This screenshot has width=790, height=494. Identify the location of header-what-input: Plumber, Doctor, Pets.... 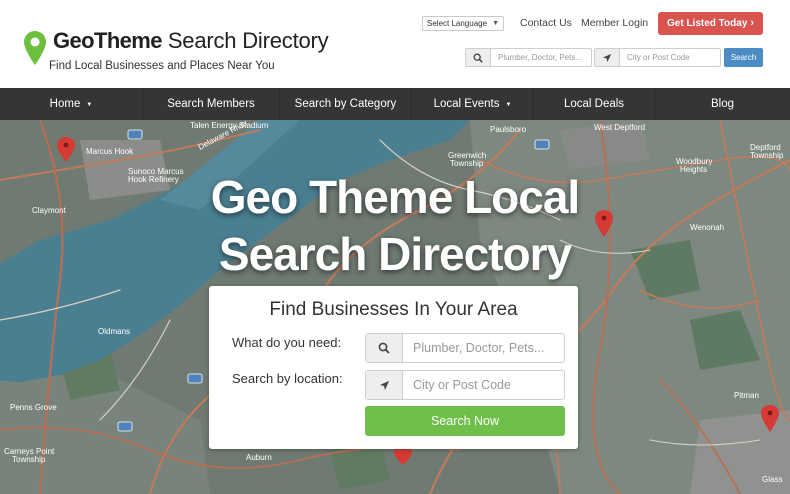
(541, 57).